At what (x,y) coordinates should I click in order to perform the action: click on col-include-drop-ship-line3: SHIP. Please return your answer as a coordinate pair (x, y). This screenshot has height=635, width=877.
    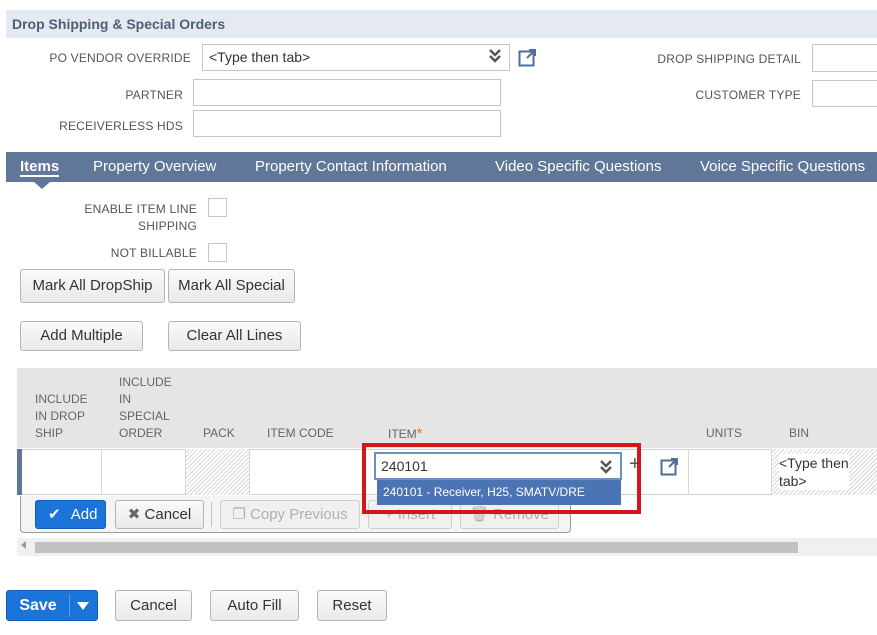
    Looking at the image, I should click on (49, 433).